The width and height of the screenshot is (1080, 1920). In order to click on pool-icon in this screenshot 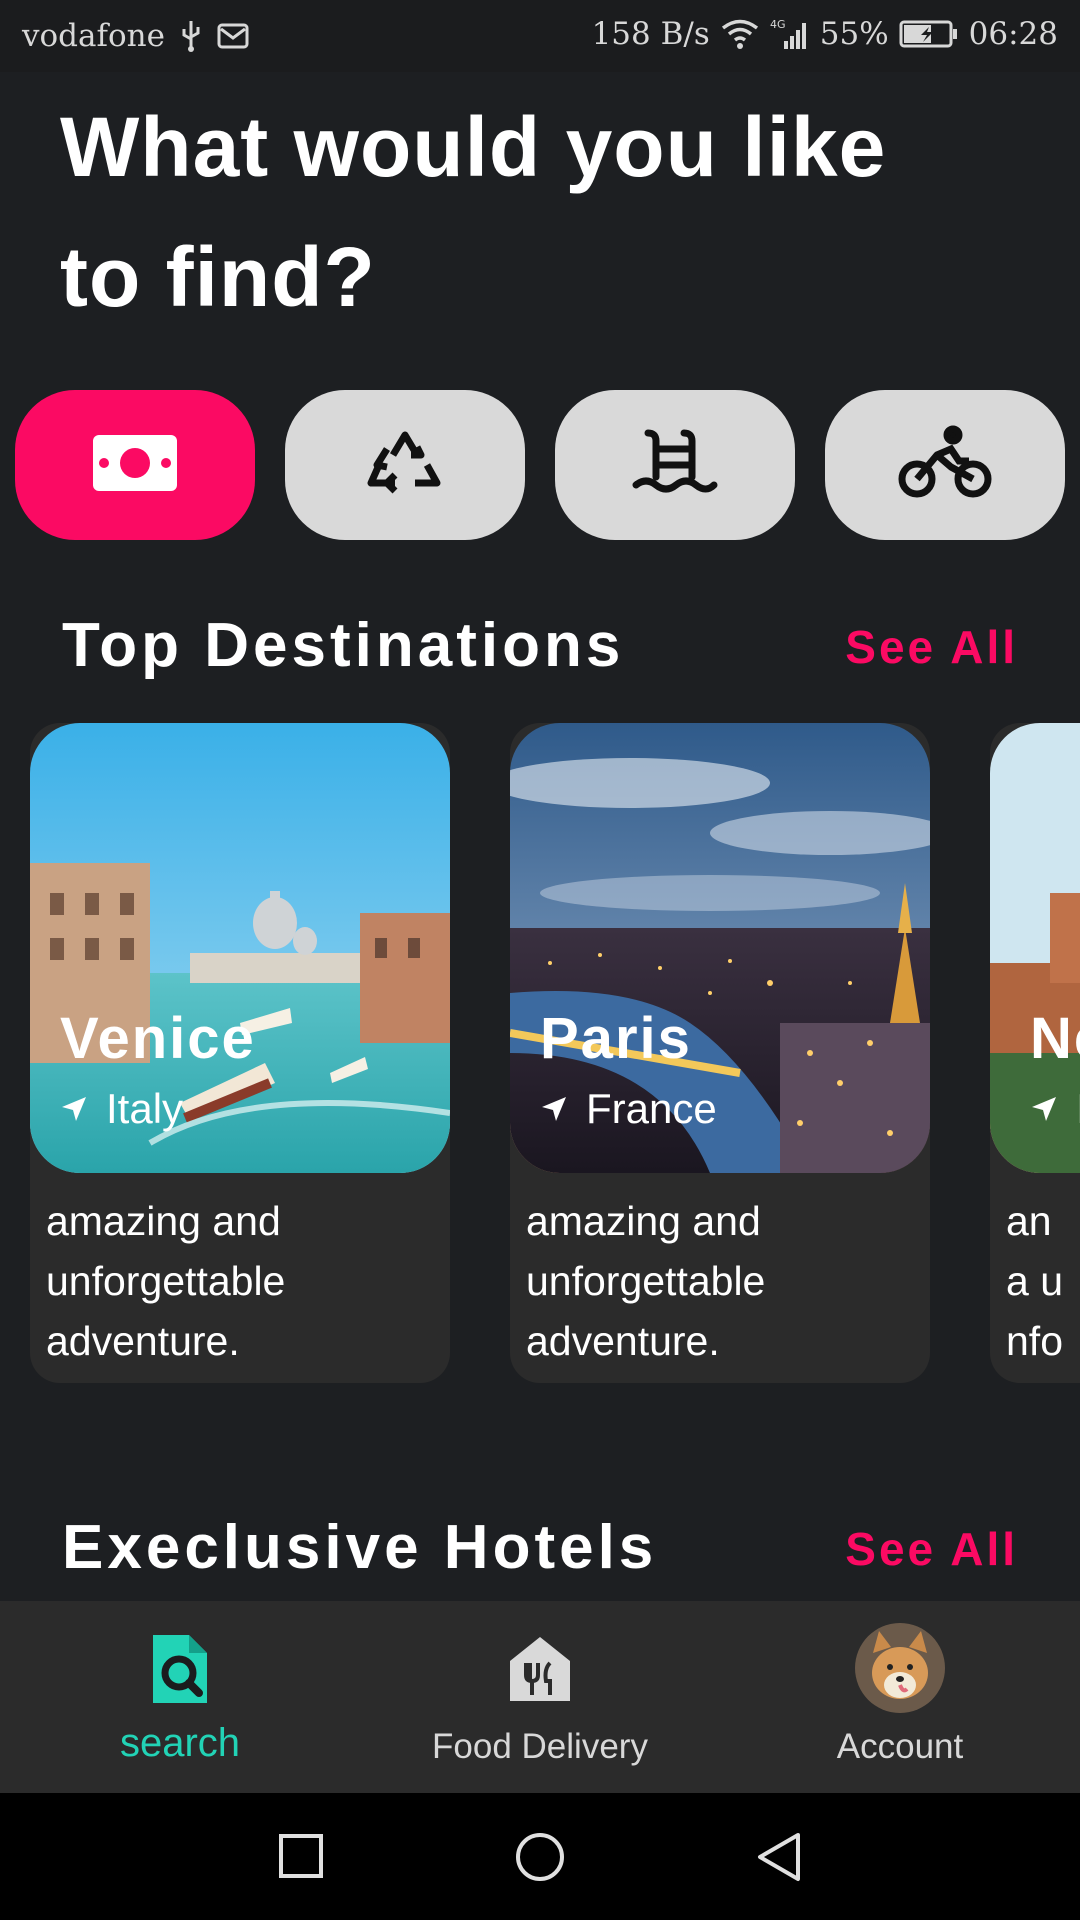, I will do `click(675, 465)`.